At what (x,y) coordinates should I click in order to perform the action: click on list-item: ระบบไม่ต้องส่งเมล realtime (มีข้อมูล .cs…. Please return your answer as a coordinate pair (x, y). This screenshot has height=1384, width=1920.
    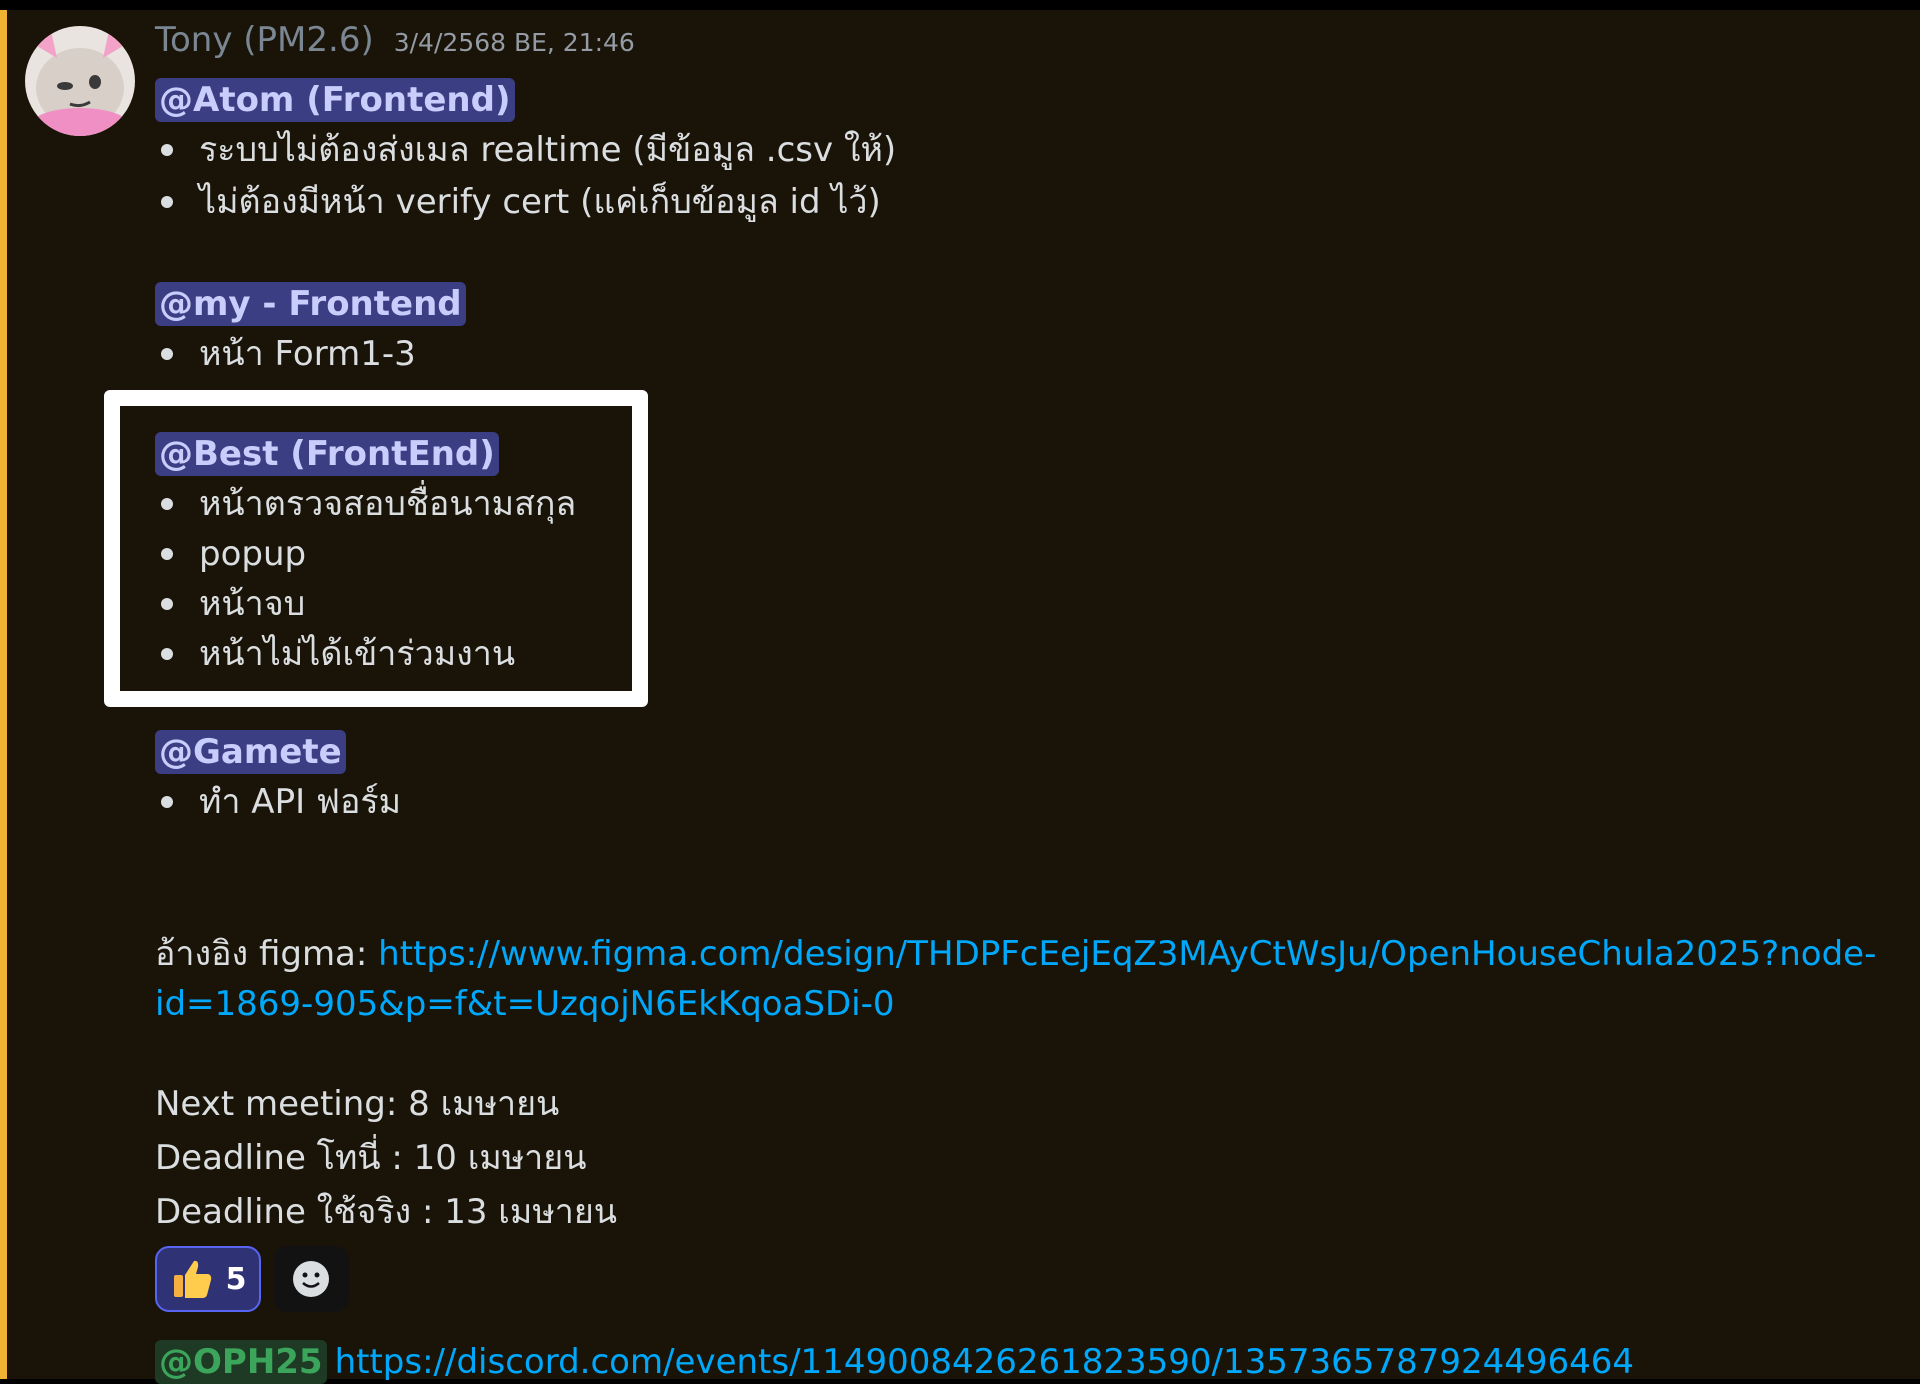
    Looking at the image, I should click on (525, 150).